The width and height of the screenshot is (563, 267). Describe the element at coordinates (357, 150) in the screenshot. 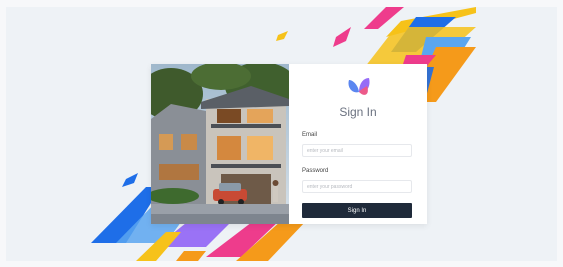

I see `email-field` at that location.